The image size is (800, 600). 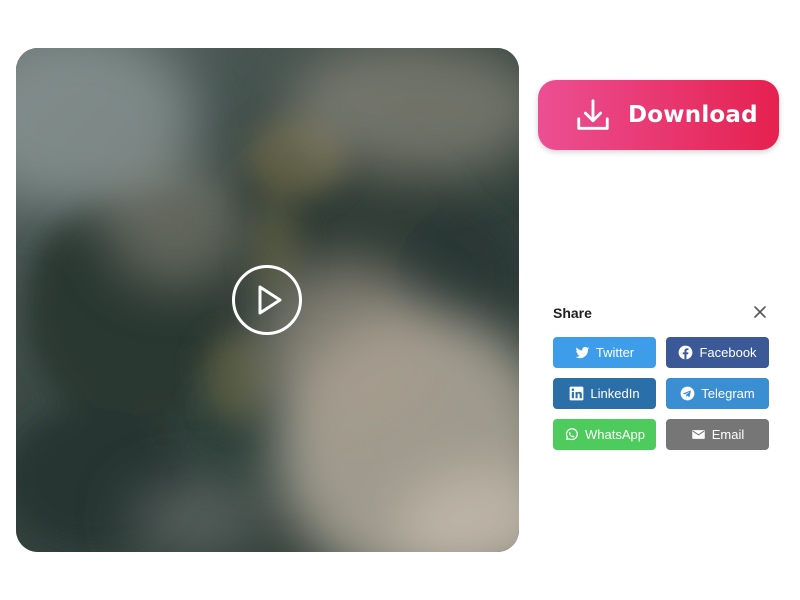 I want to click on whatsapp-icon, so click(x=571, y=434).